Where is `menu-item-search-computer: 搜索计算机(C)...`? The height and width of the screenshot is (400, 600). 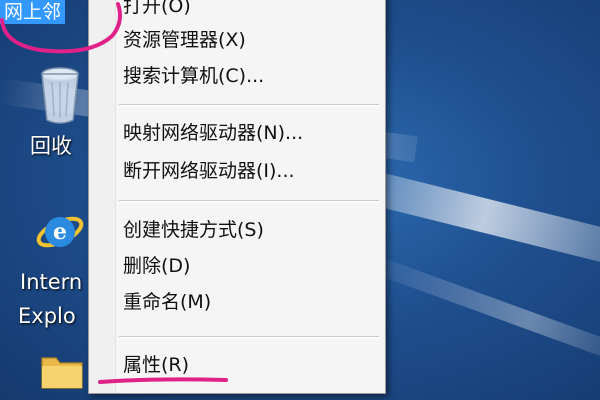 menu-item-search-computer: 搜索计算机(C)... is located at coordinates (249, 76).